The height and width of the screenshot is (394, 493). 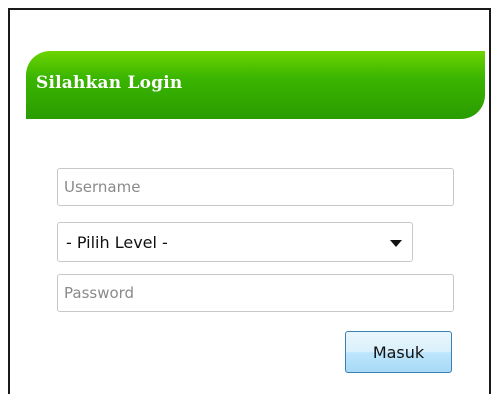 I want to click on login-title: Silahkan Login, so click(x=109, y=83).